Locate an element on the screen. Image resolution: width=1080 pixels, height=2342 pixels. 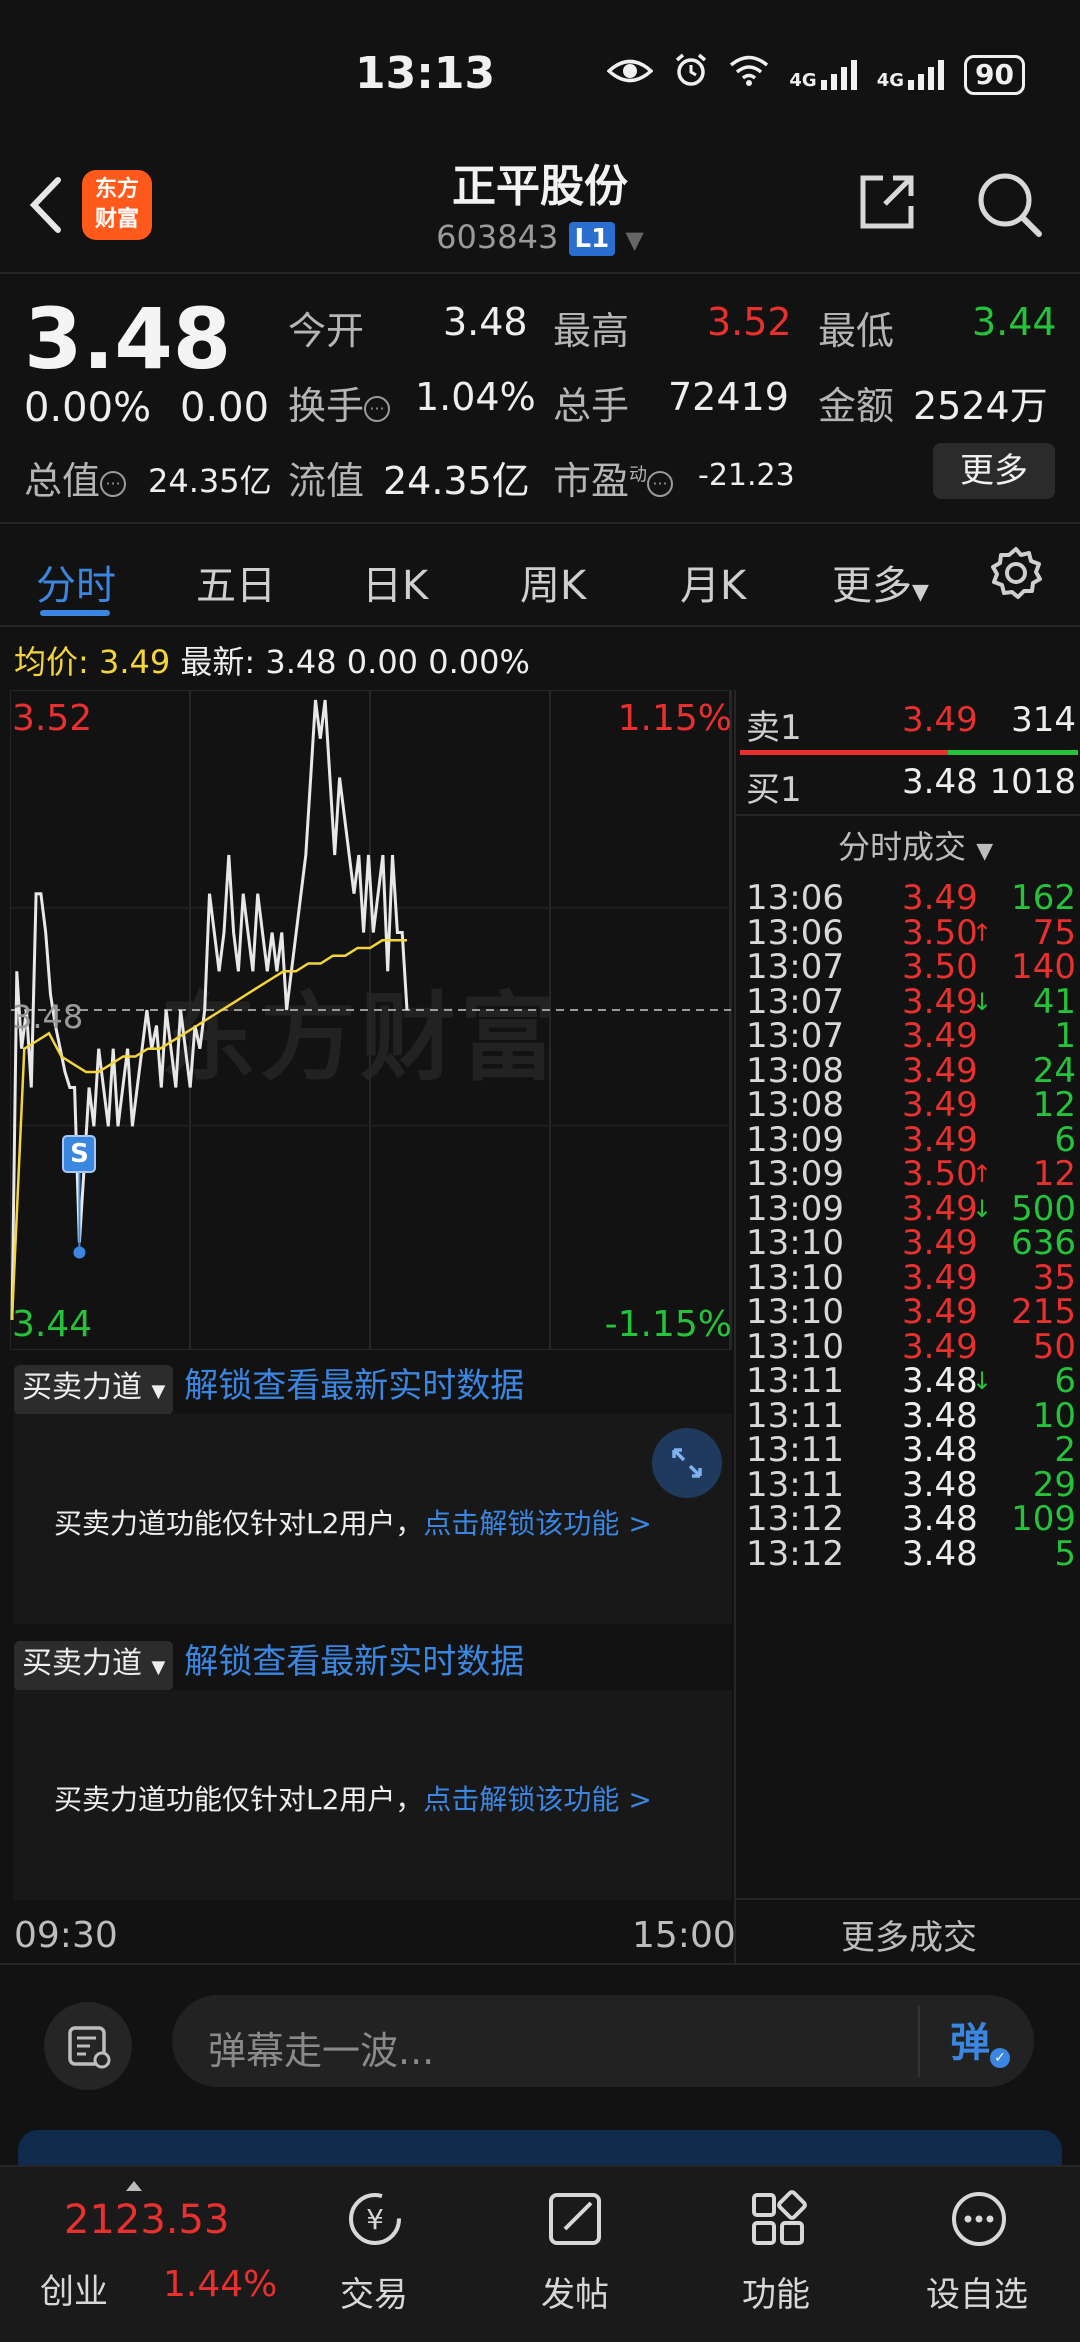
locked-panel-2: 买卖力道功能仅针对L2用户，点击解锁该功能 > is located at coordinates (373, 1795).